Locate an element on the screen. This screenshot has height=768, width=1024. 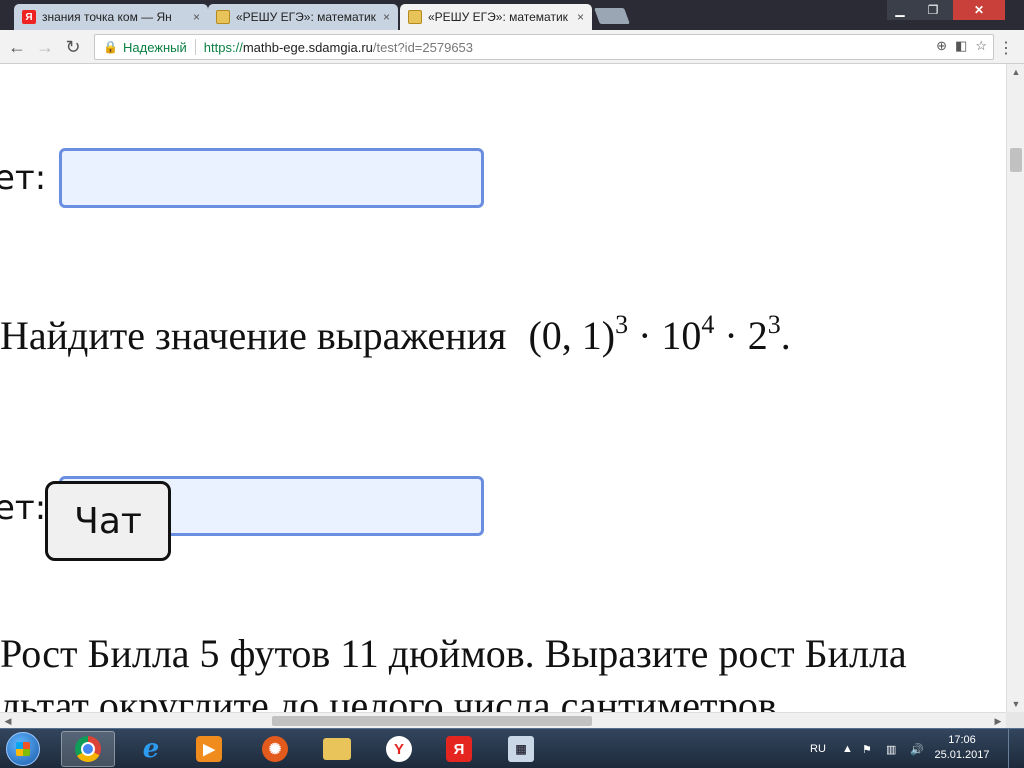
expr-base-1: (0, 1) is located at coordinates (572, 335).